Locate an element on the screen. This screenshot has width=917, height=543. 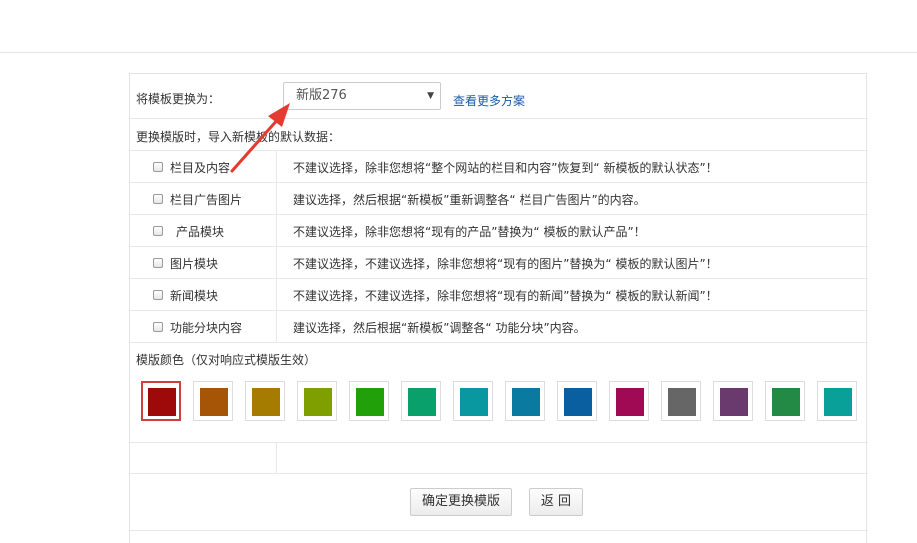
color-row: 模版颜色（仅对响应式模版生效） is located at coordinates (499, 393).